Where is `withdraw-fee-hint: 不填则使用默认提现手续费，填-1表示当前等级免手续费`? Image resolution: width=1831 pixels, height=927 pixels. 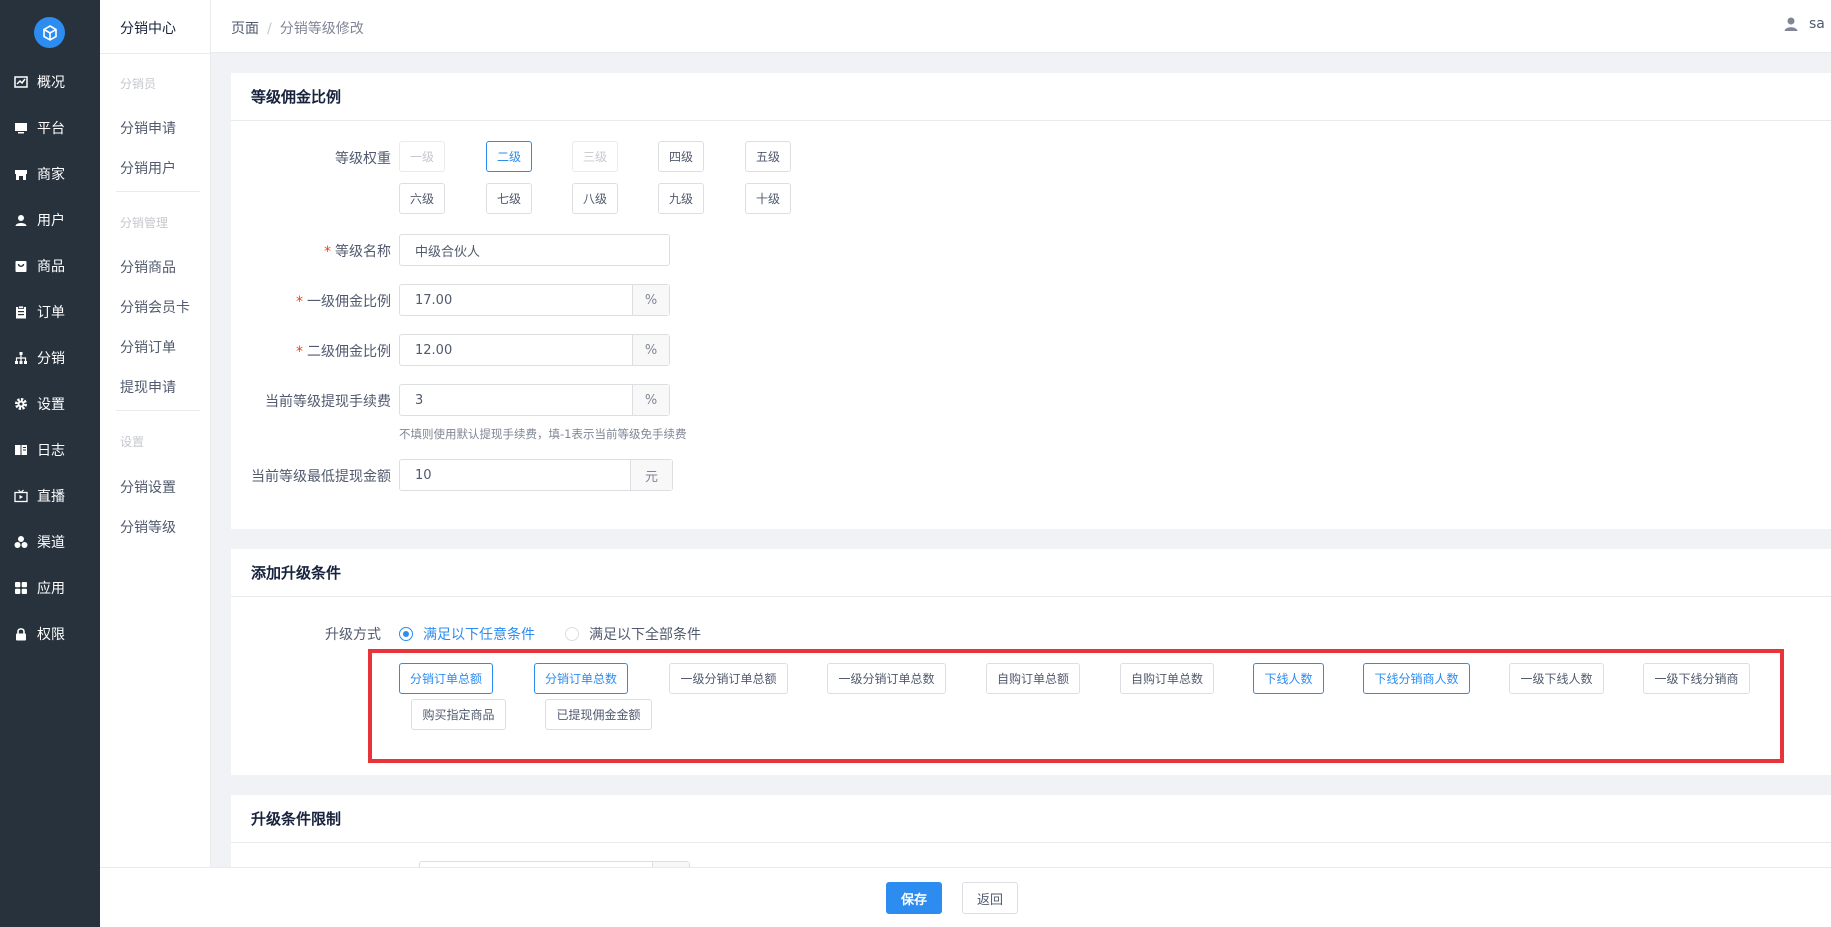
withdraw-fee-hint: 不填则使用默认提现手续费，填-1表示当前等级免手续费 is located at coordinates (543, 434).